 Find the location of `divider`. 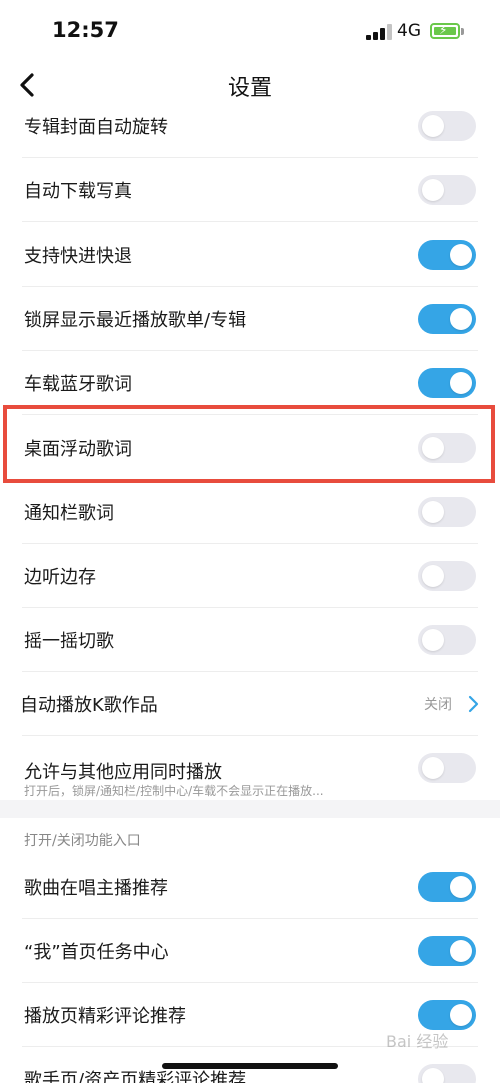

divider is located at coordinates (250, 221).